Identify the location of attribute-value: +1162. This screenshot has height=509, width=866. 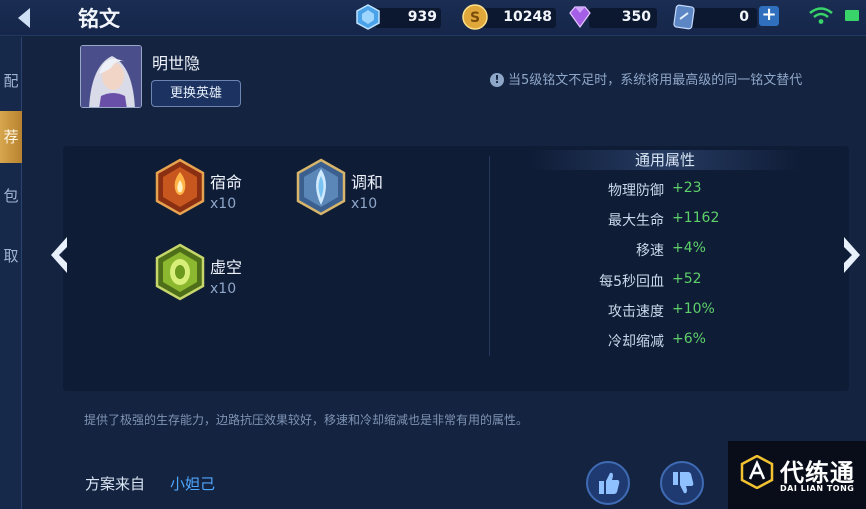
(696, 218).